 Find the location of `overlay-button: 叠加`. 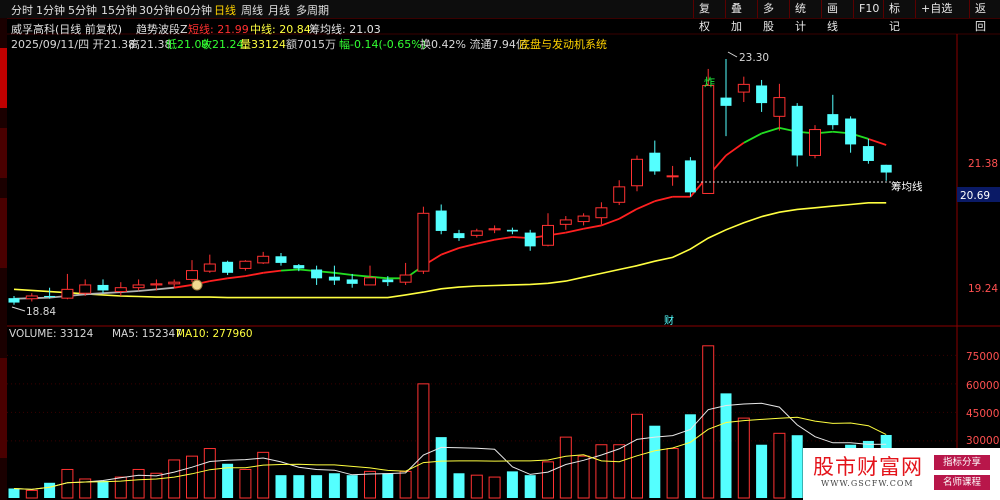

overlay-button: 叠加 is located at coordinates (741, 16).